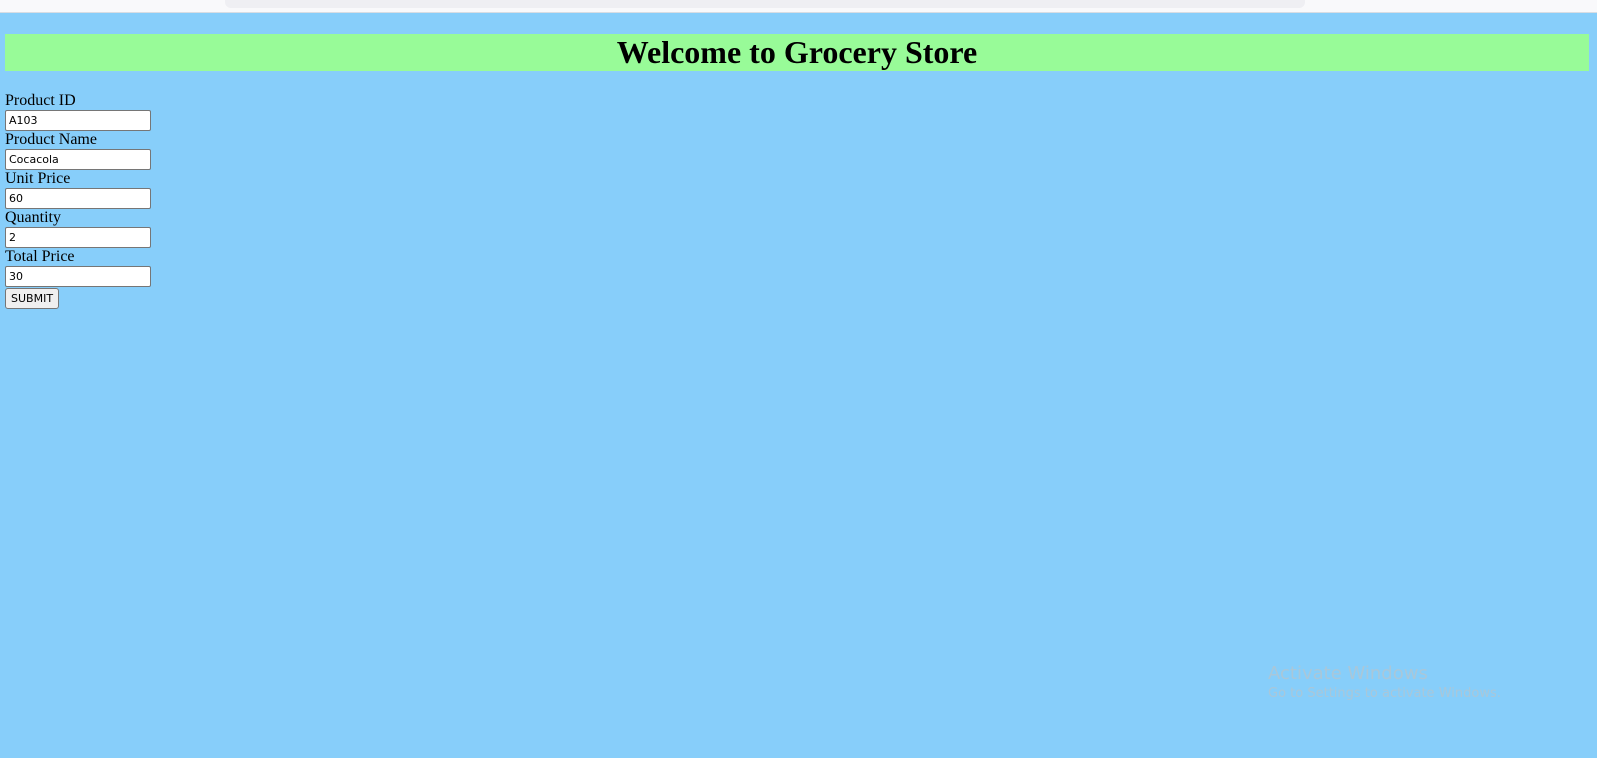  I want to click on page-title: Welcome to Grocery Store, so click(797, 52).